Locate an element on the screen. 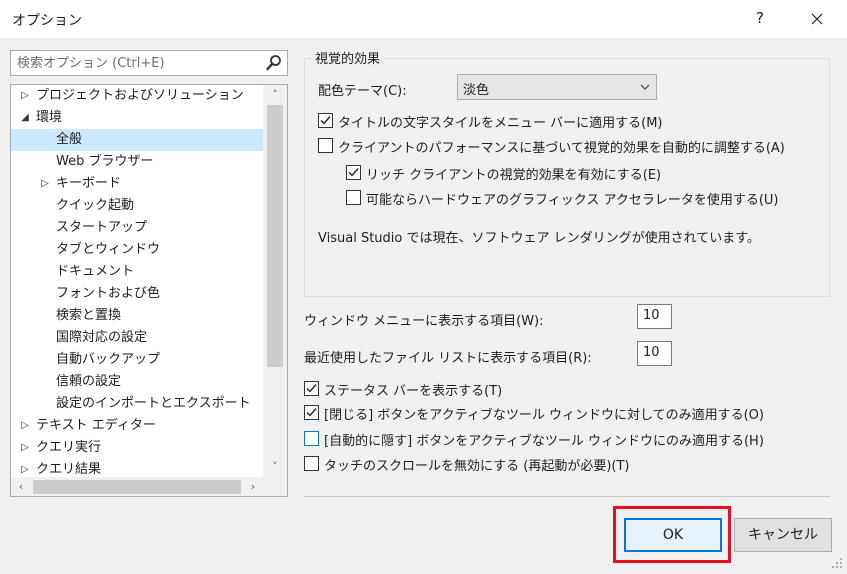 Image resolution: width=847 pixels, height=574 pixels. scroll-left-button: ‹ is located at coordinates (21, 486).